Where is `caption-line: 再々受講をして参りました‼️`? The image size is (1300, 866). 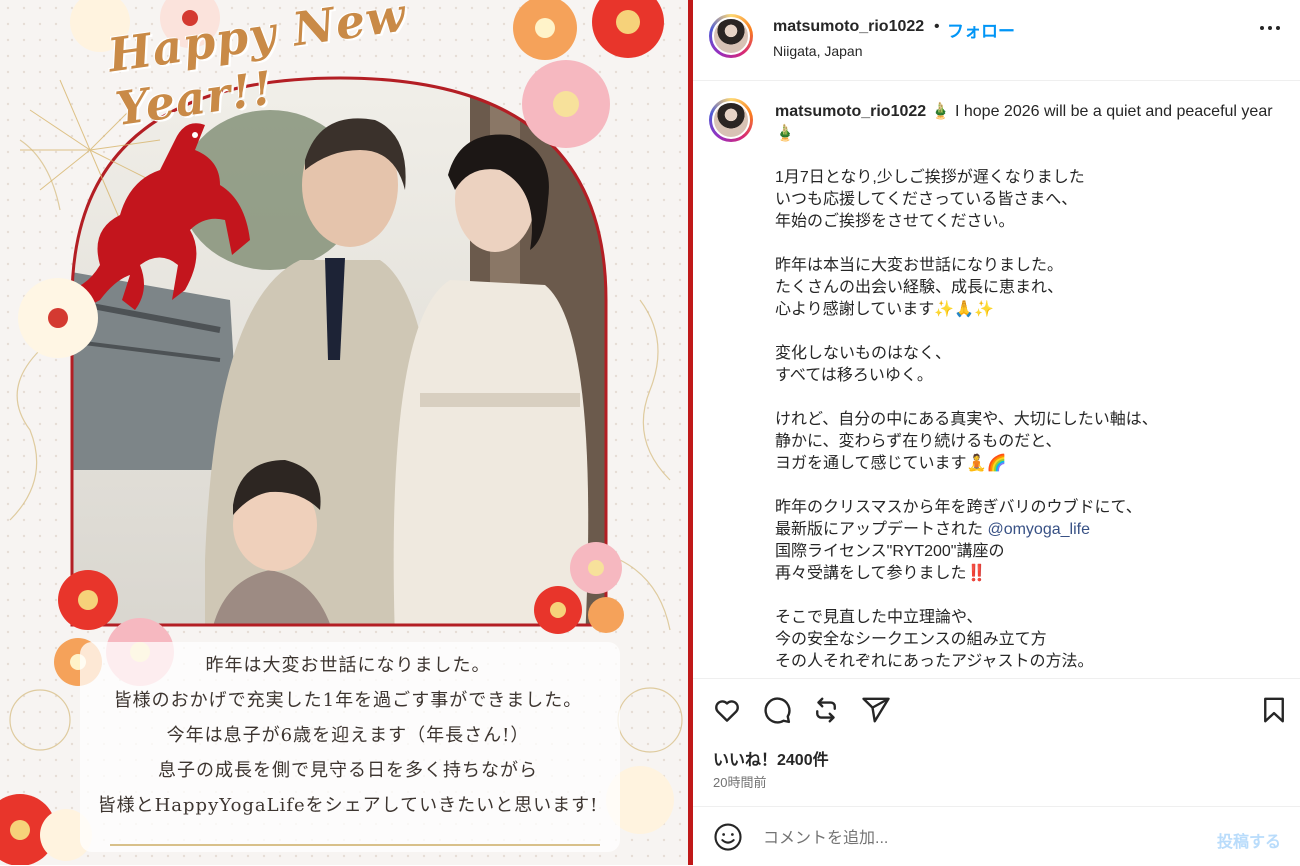 caption-line: 再々受講をして参りました‼️ is located at coordinates (881, 573).